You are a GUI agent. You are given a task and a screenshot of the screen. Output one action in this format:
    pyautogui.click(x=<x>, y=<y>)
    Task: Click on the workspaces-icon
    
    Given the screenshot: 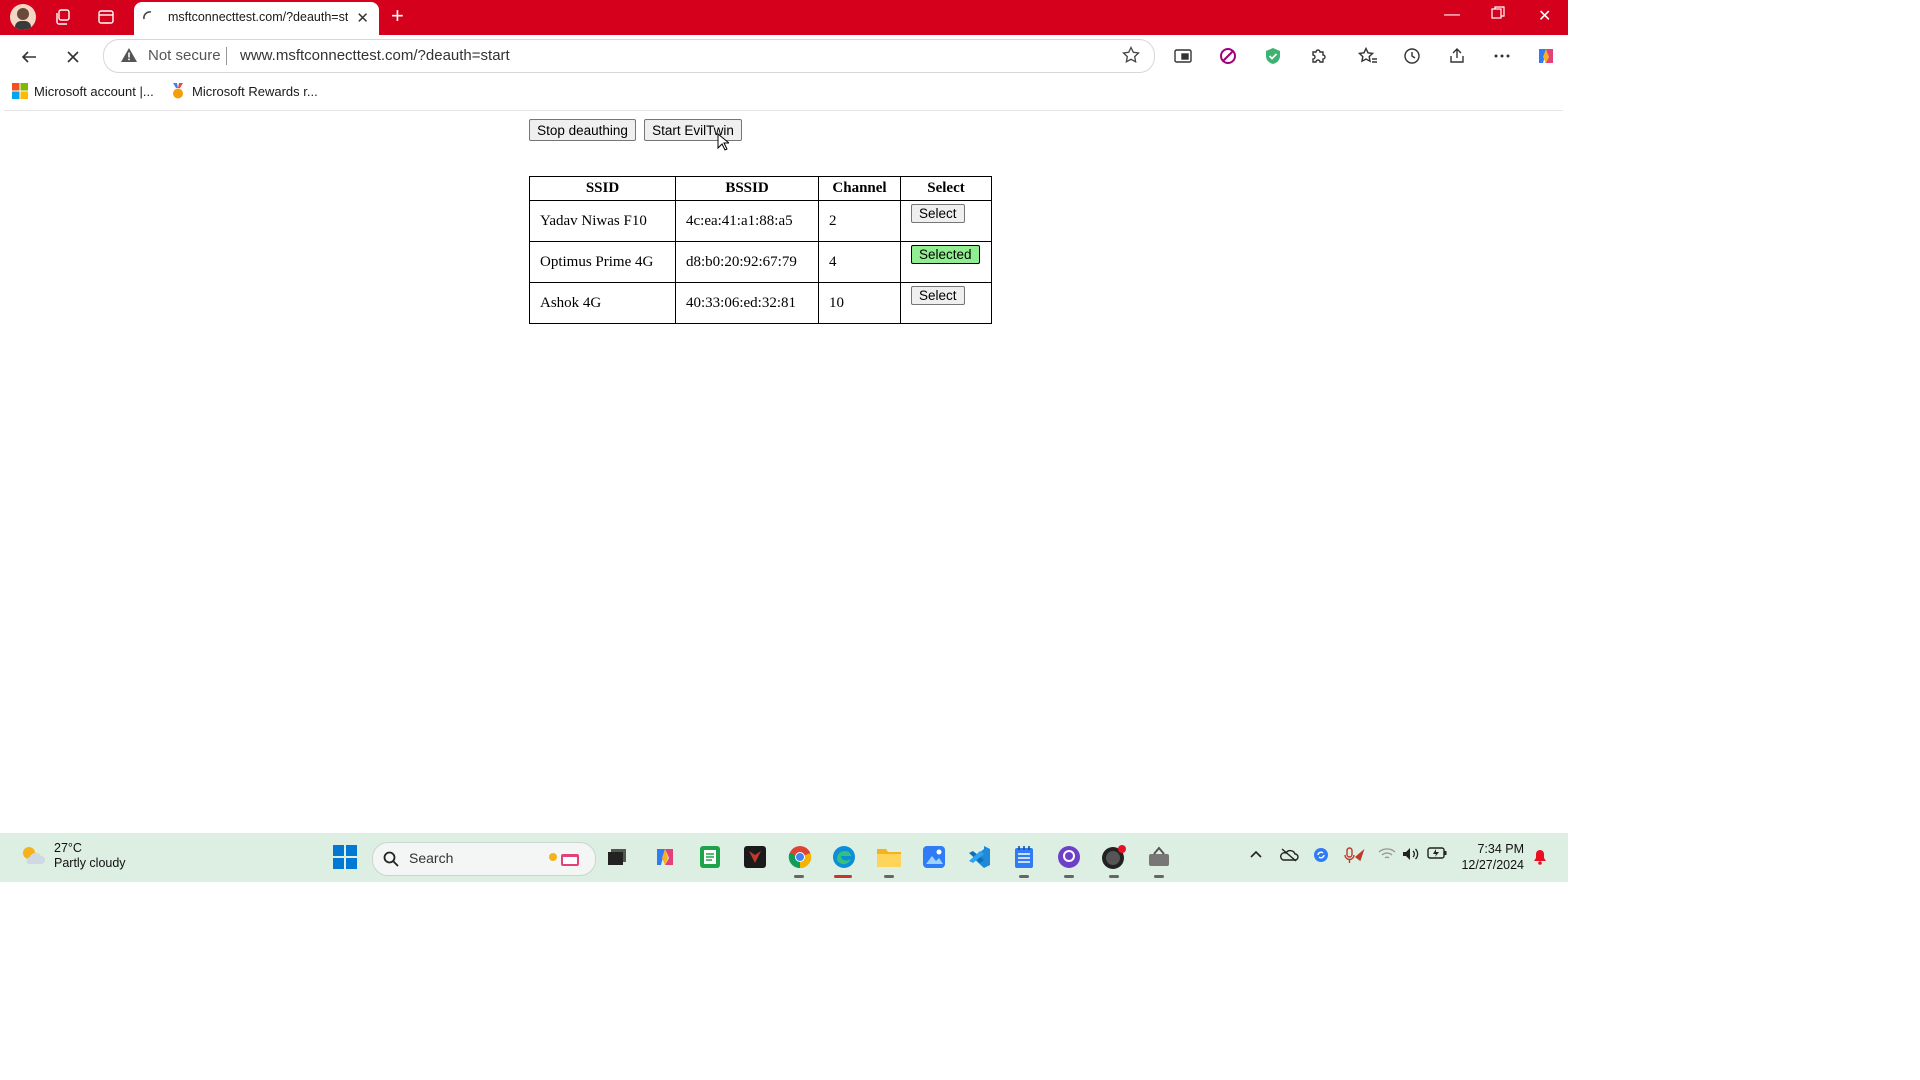 What is the action you would take?
    pyautogui.click(x=106, y=17)
    